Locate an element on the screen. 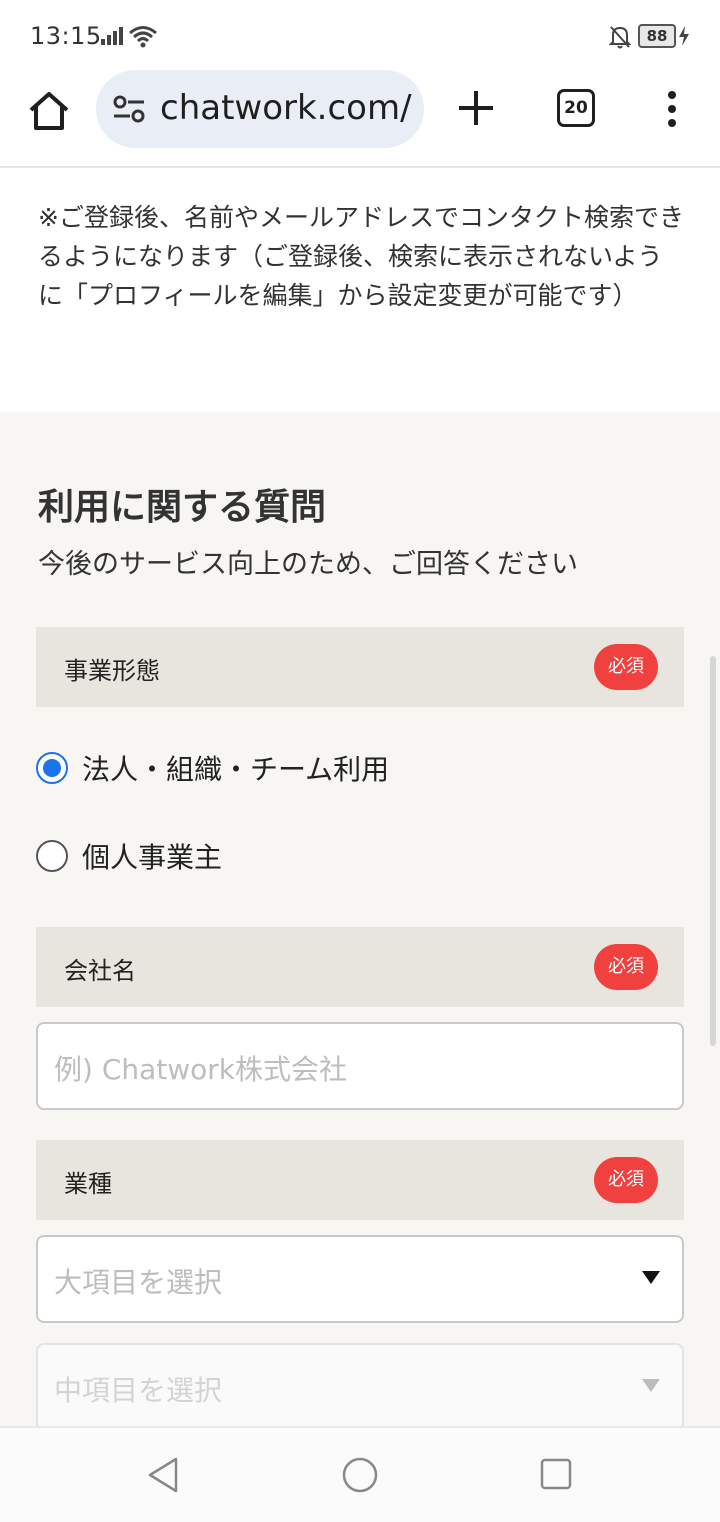  section-subtitle: 今後のサービス向上のため、ご回答ください is located at coordinates (308, 564).